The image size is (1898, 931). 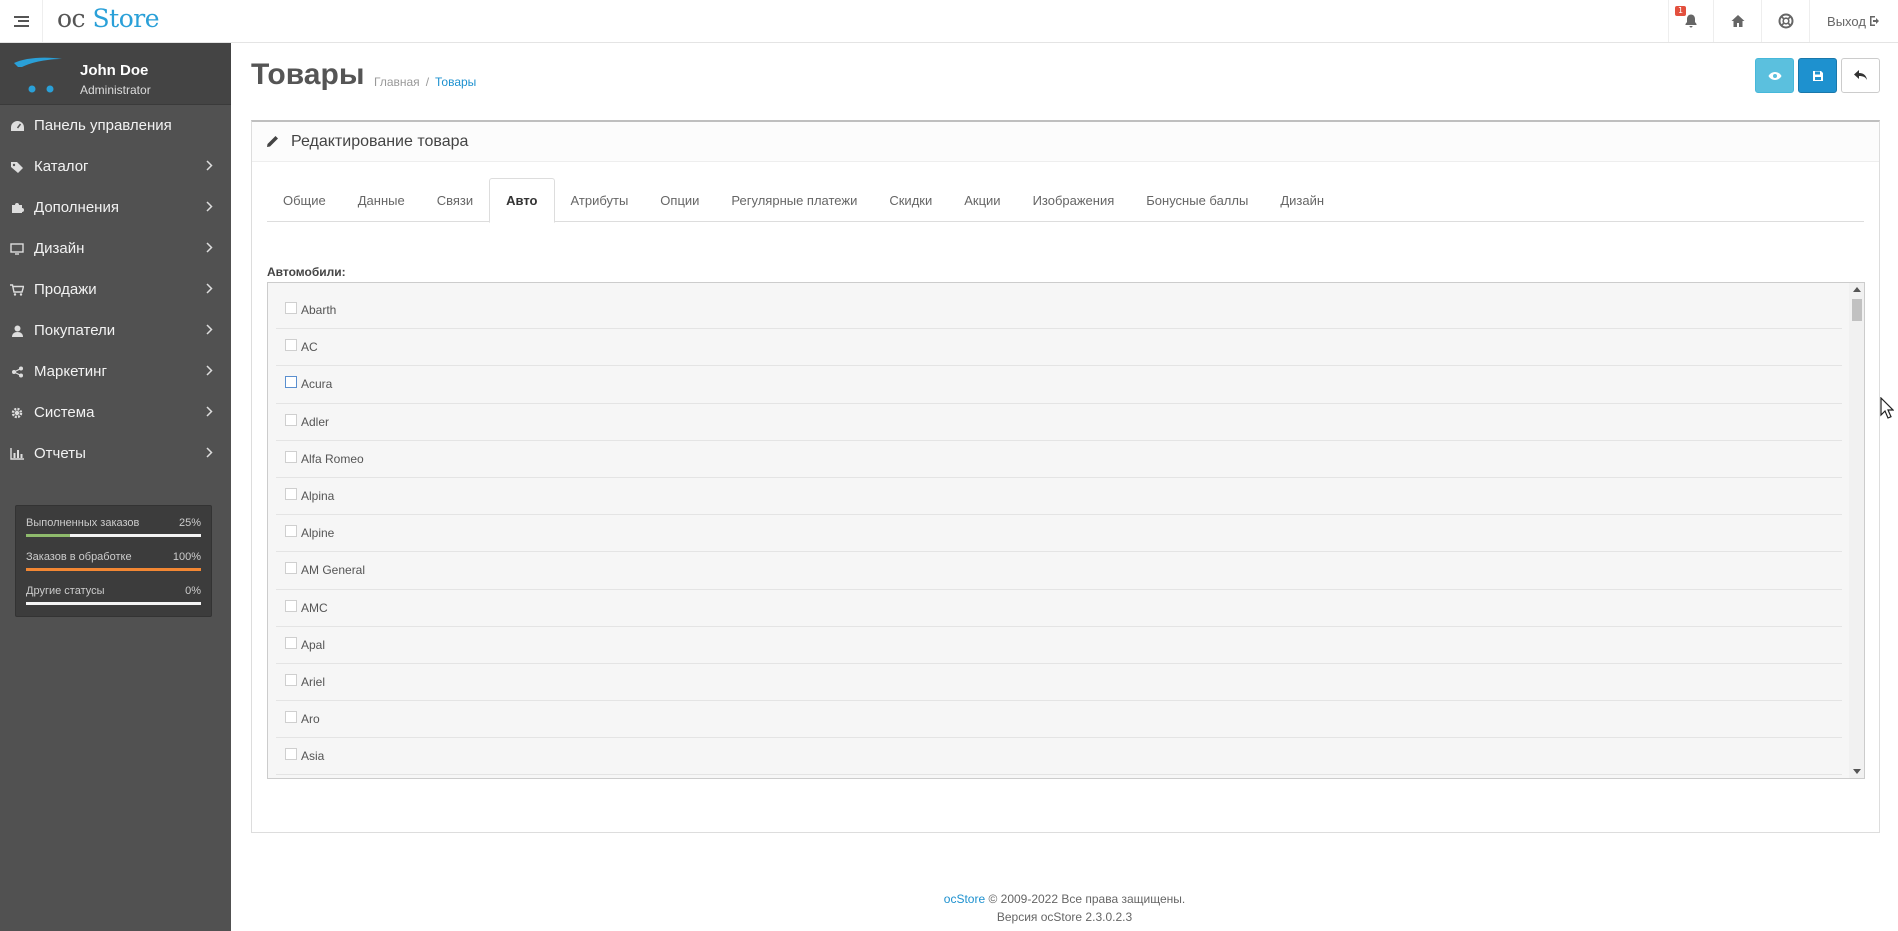 I want to click on page-title: Товары, so click(x=308, y=74).